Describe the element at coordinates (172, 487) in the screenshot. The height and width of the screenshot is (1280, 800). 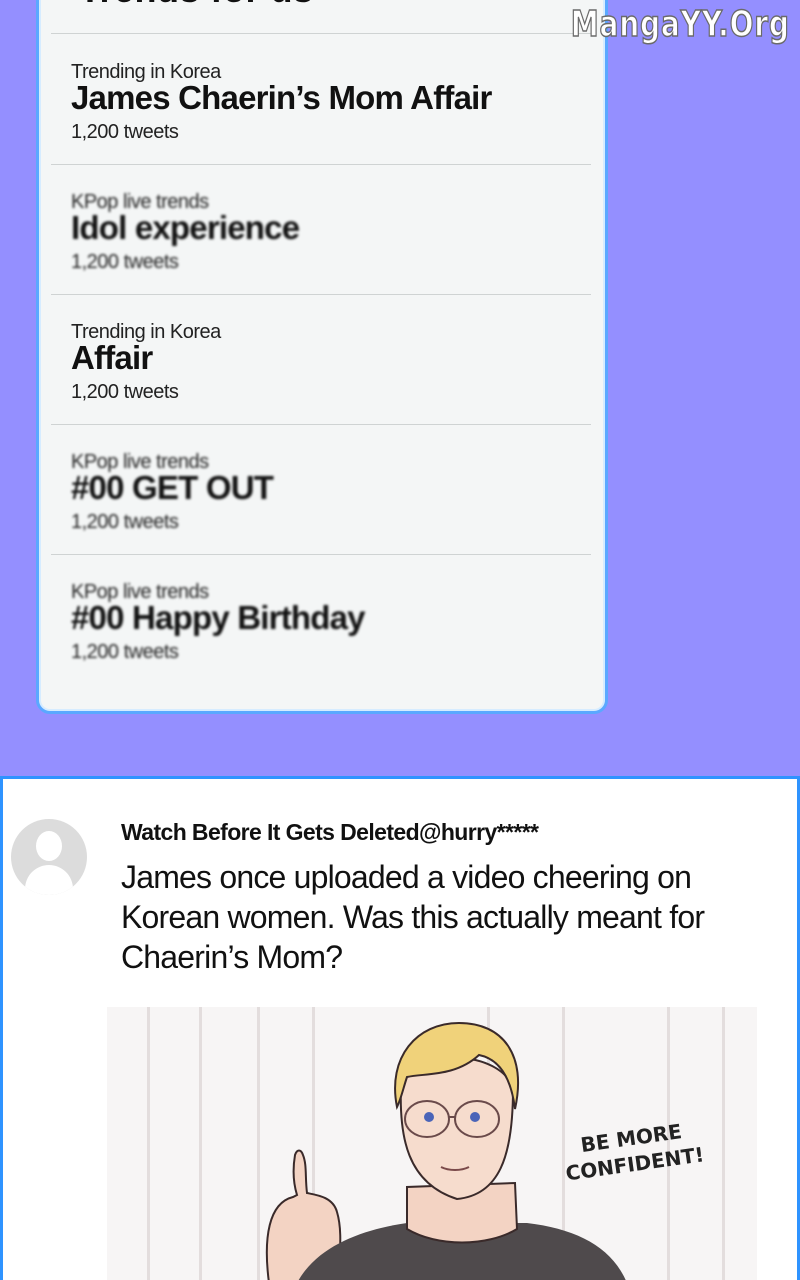
I see `trend-name: #00 GET OUT` at that location.